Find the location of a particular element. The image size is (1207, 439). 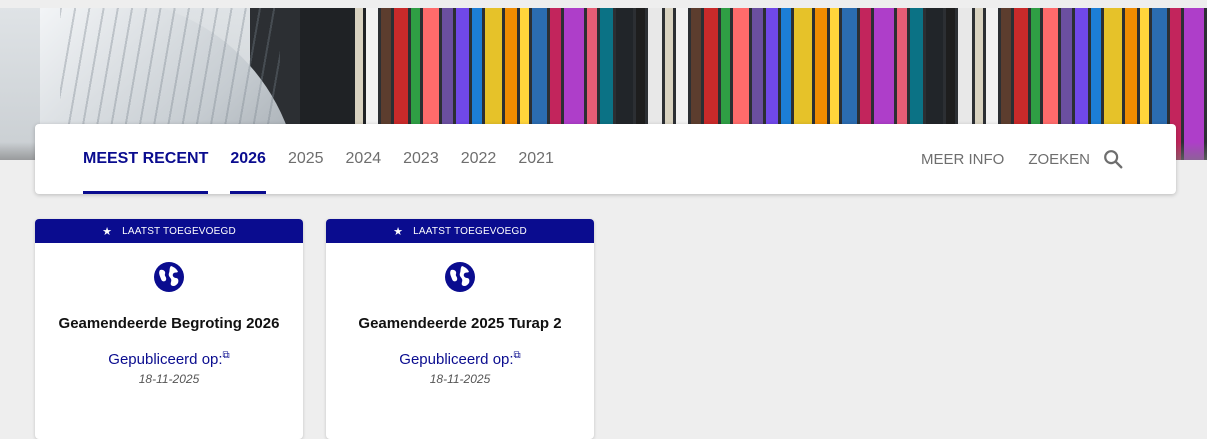

tab-2024: 2024 is located at coordinates (364, 159).